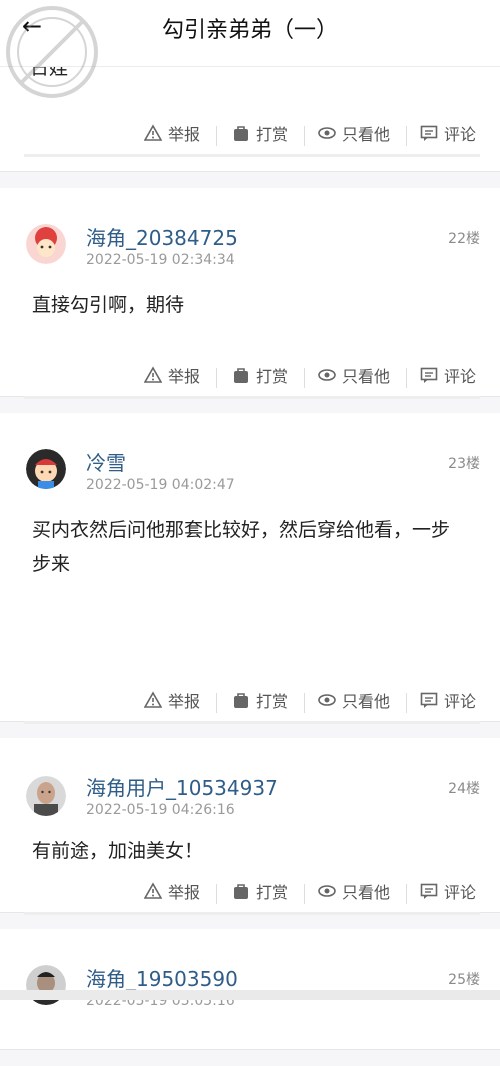 The image size is (500, 1066). What do you see at coordinates (250, 995) in the screenshot?
I see `bottom-bar` at bounding box center [250, 995].